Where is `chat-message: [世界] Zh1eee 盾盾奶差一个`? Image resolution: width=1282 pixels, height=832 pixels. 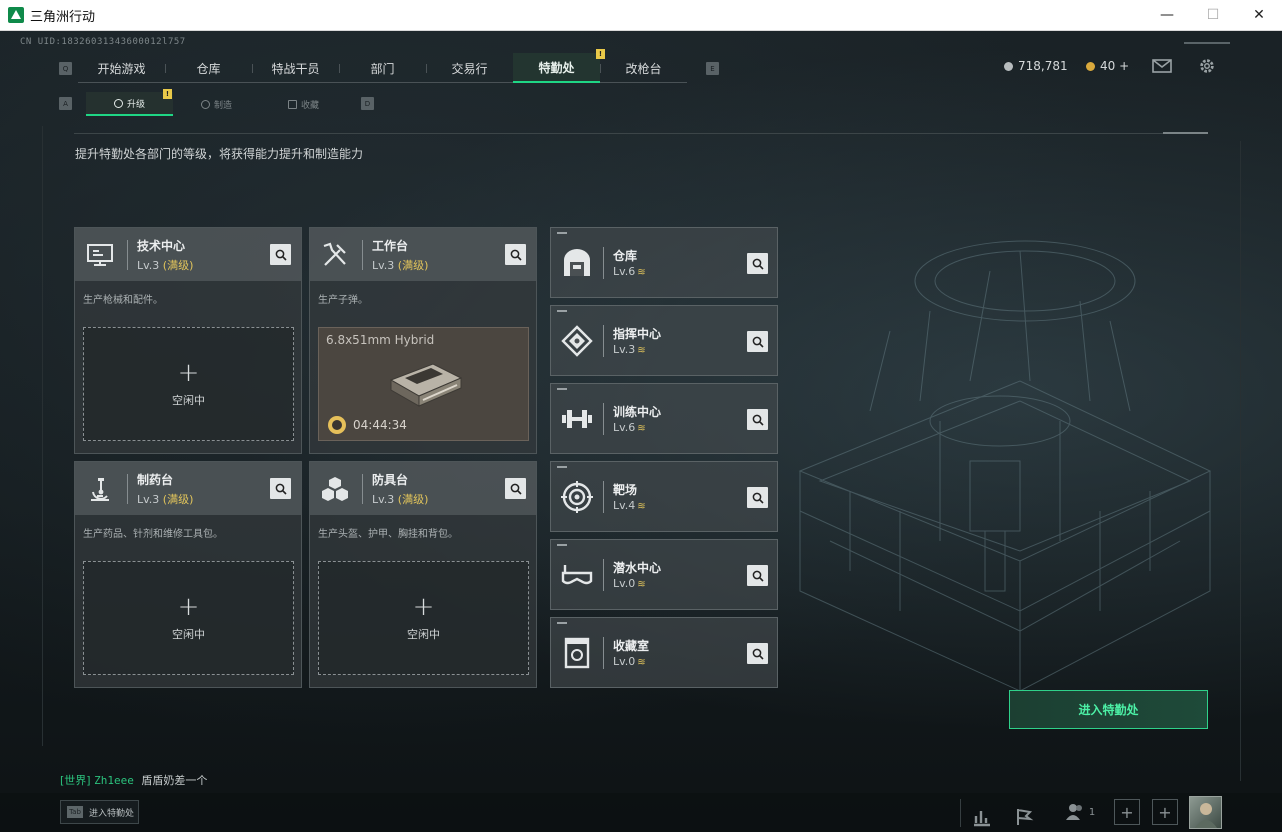
chat-message: [世界] Zh1eee 盾盾奶差一个 is located at coordinates (133, 780).